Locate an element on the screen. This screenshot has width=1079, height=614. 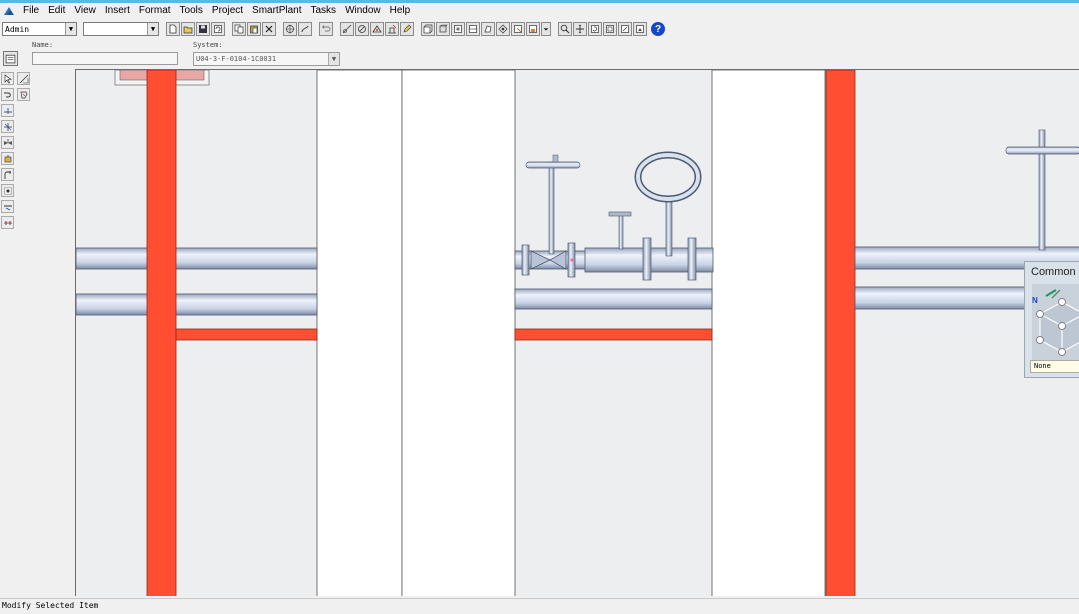
chevron-down-icon is located at coordinates (546, 29).